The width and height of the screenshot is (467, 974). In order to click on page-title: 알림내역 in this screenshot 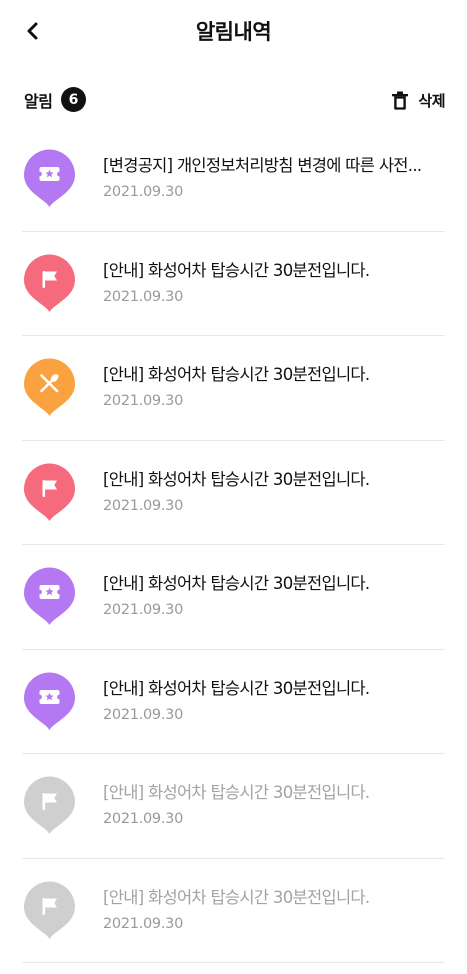, I will do `click(233, 32)`.